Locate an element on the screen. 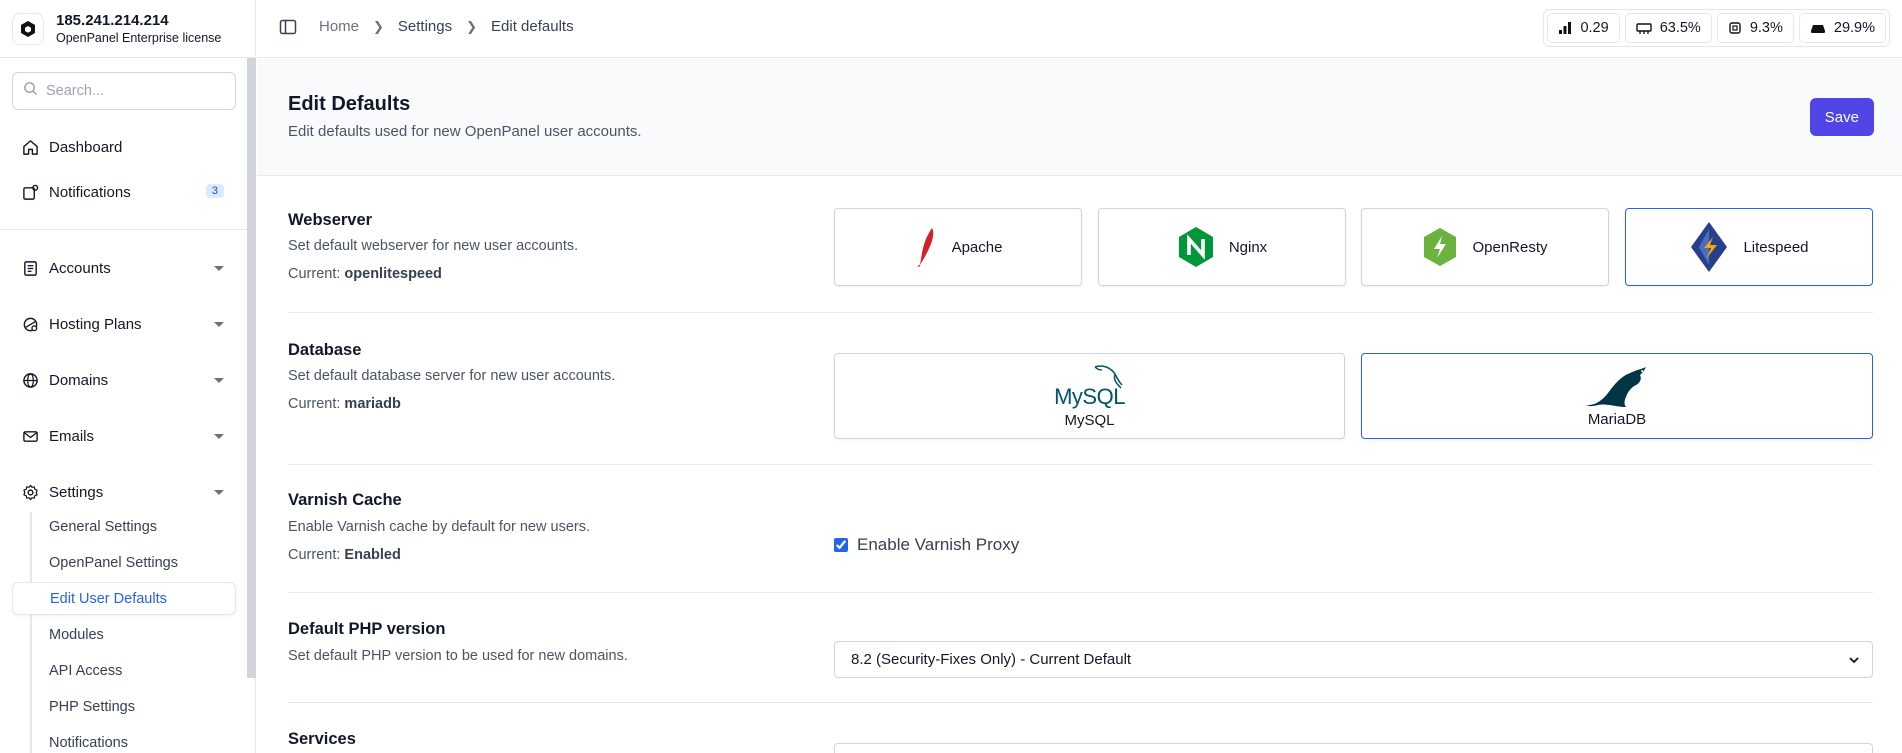  varnish-proxy-checkbox is located at coordinates (841, 545).